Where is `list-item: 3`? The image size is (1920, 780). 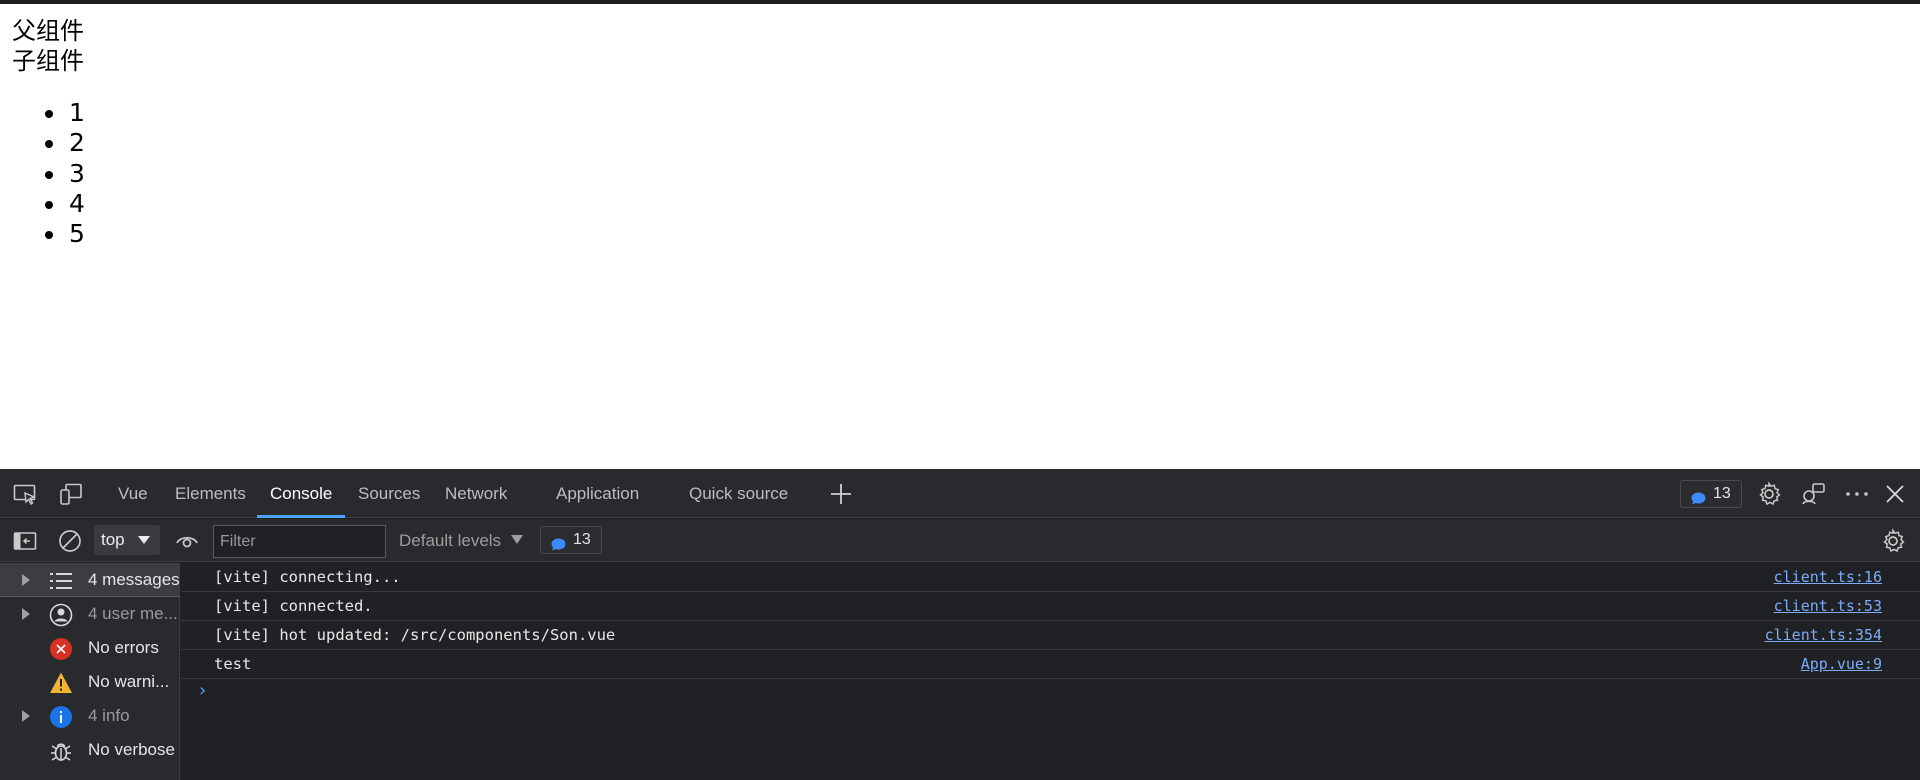
list-item: 3 is located at coordinates (65, 173).